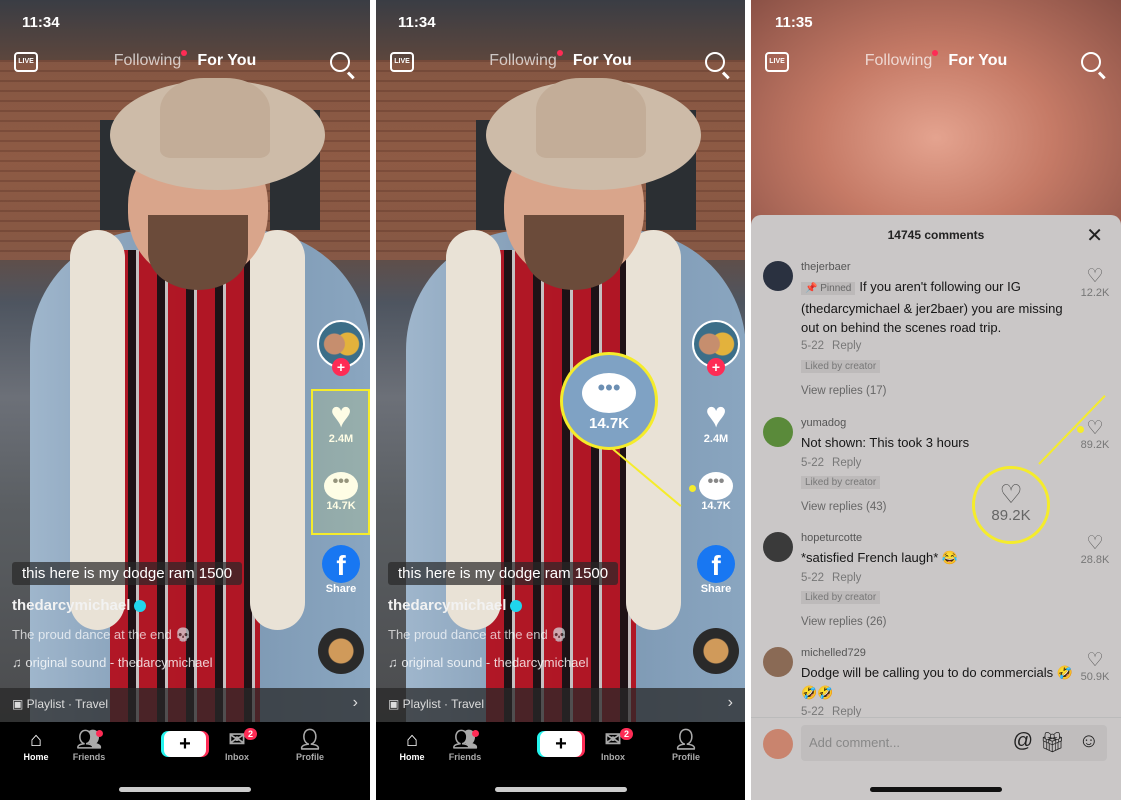 Image resolution: width=1121 pixels, height=800 pixels. I want to click on view-replies: View replies (43), so click(843, 507).